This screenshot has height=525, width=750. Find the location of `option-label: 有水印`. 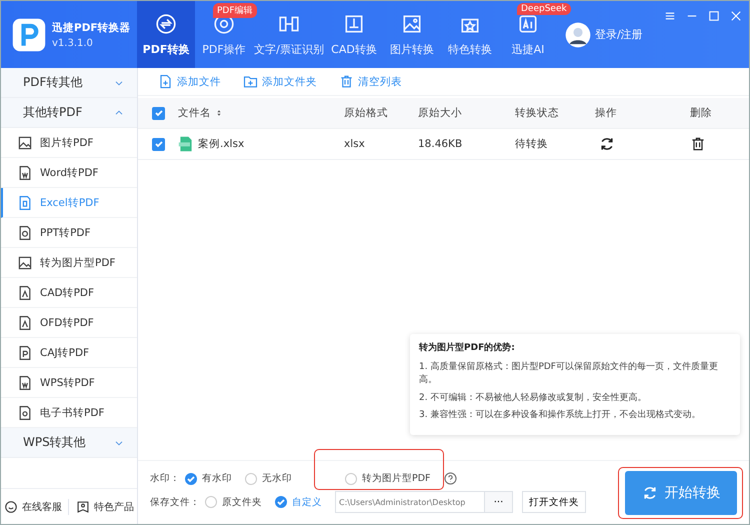

option-label: 有水印 is located at coordinates (217, 478).